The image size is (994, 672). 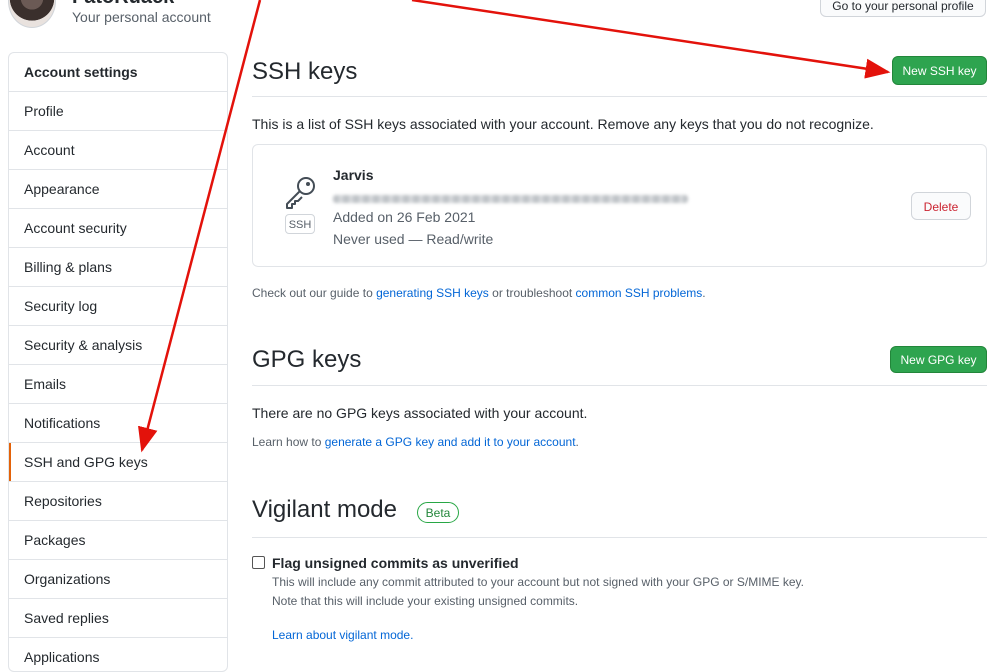 I want to click on sidebar-item-ssh-gpg-keys: SSH and GPG keys, so click(x=118, y=462).